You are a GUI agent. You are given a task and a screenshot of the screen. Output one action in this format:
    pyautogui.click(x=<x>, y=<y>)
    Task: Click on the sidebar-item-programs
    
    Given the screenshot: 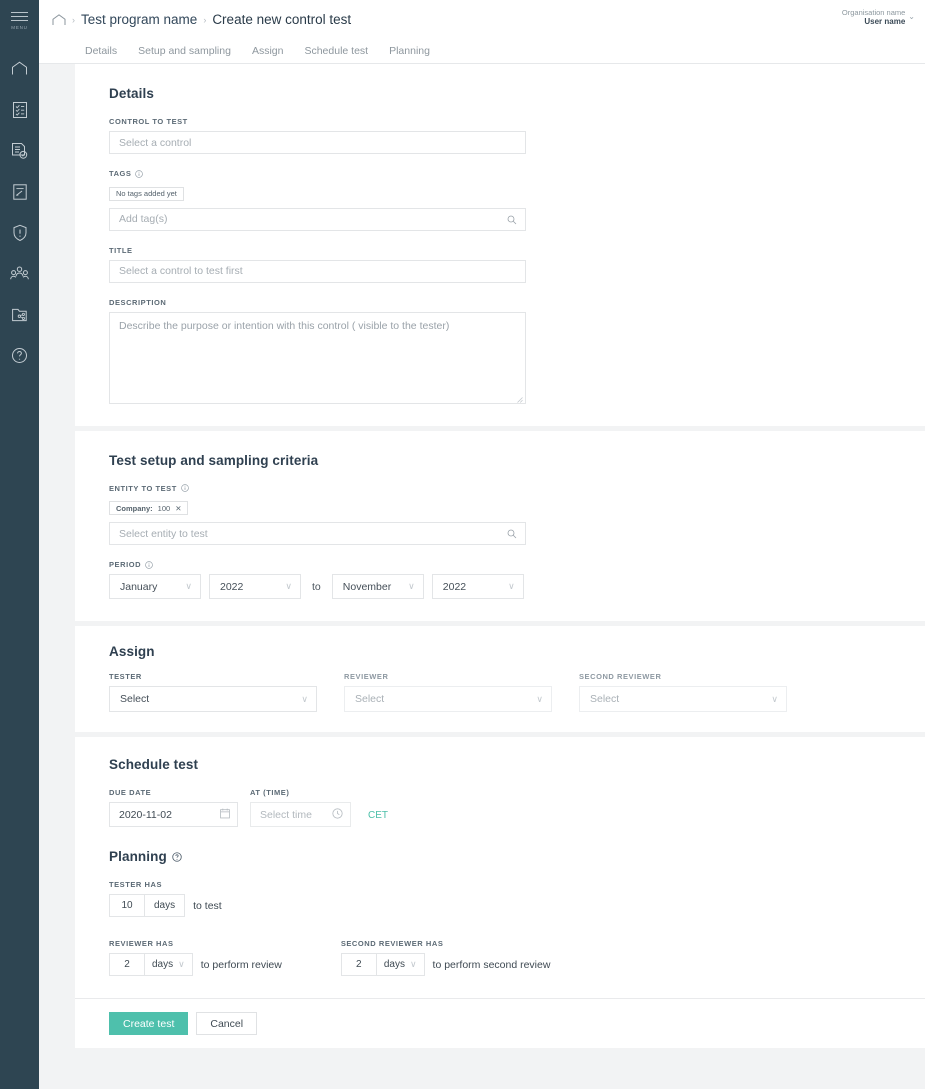 What is the action you would take?
    pyautogui.click(x=19, y=109)
    